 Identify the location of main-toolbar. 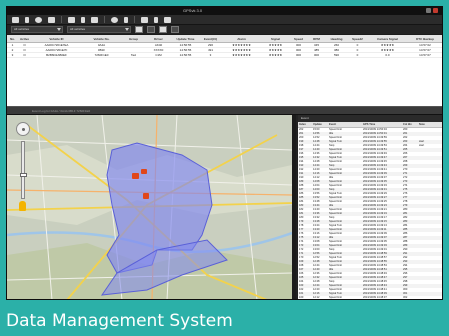
(224, 20).